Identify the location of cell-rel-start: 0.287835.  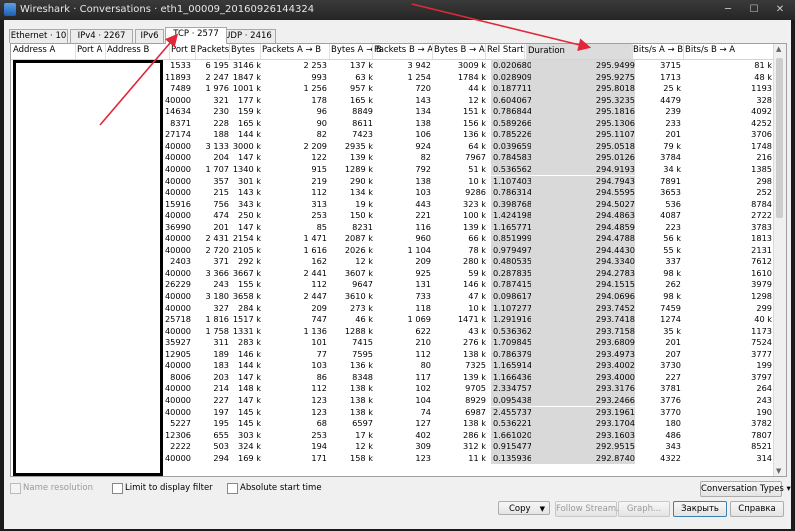
(511, 273).